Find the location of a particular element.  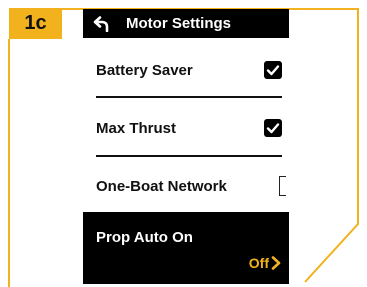

setting-label: Prop Auto On is located at coordinates (144, 237).